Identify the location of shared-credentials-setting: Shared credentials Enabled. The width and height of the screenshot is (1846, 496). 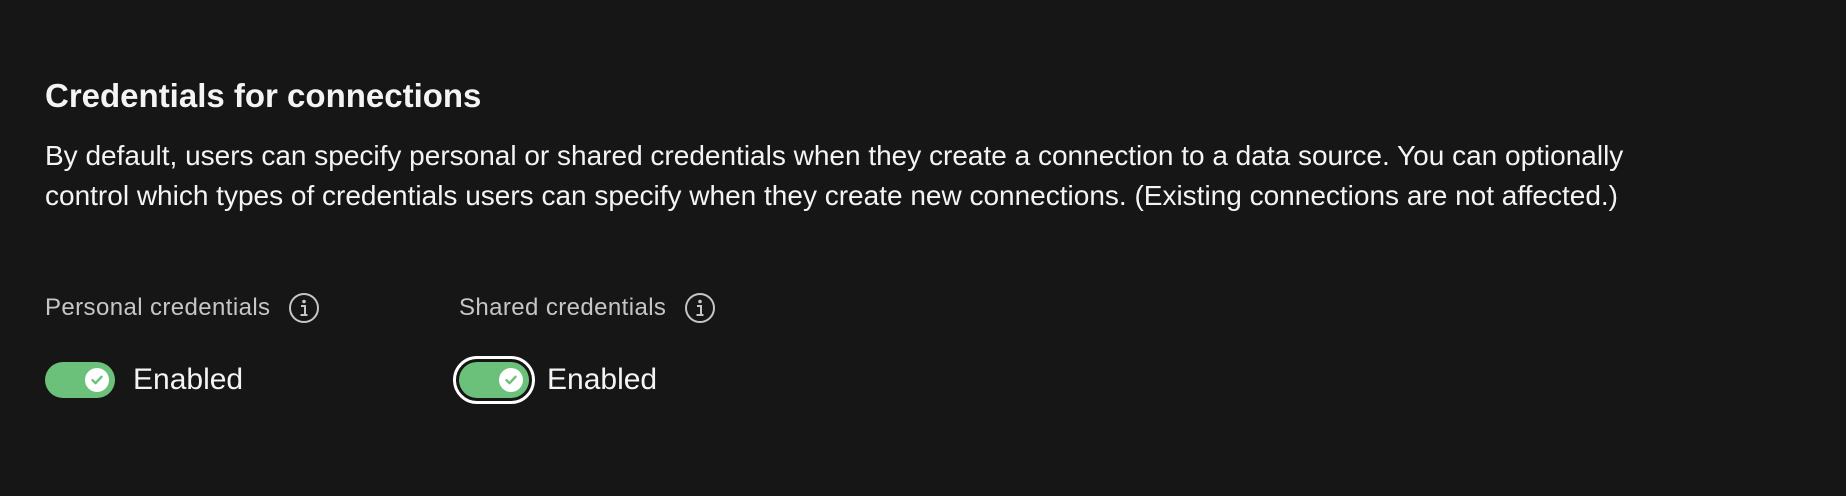
(584, 347).